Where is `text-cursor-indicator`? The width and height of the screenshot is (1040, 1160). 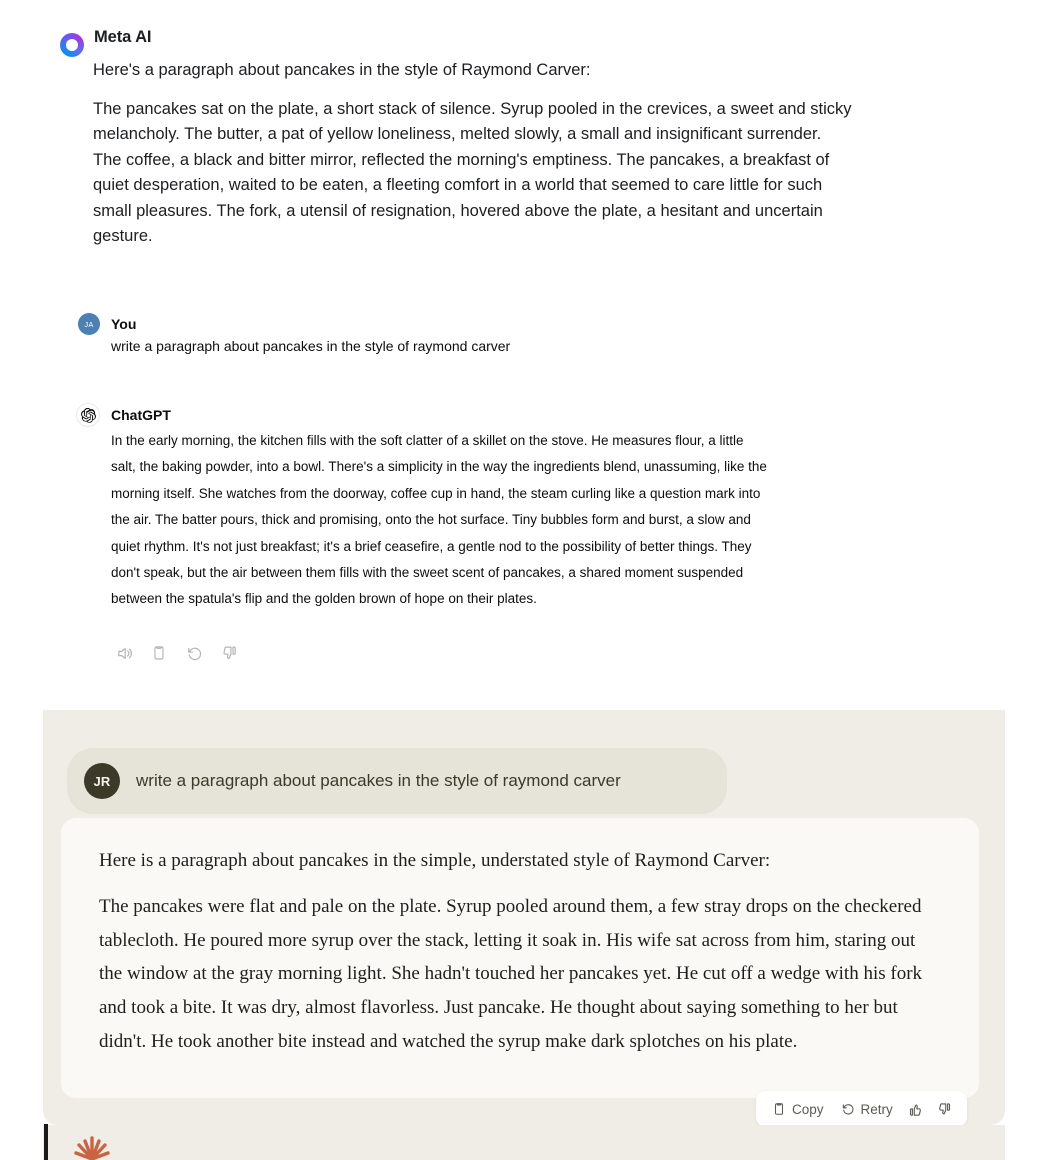 text-cursor-indicator is located at coordinates (46, 1142).